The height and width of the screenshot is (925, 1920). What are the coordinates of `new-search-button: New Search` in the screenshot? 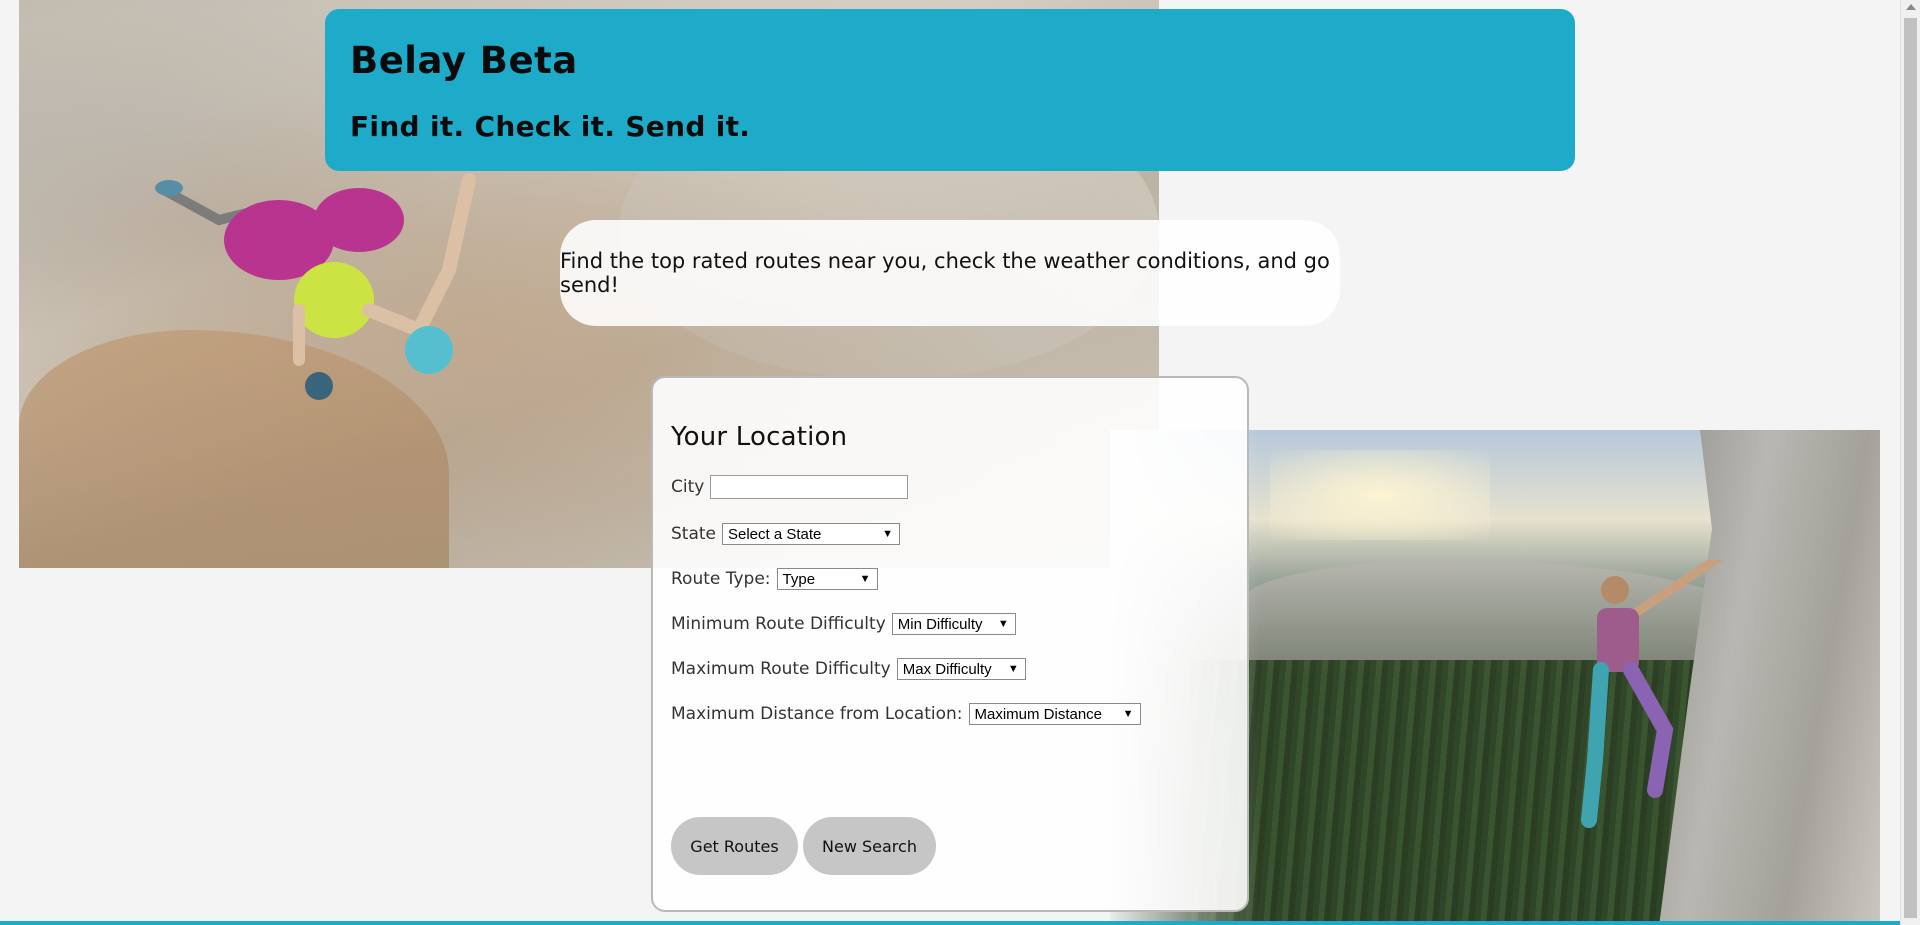 It's located at (869, 846).